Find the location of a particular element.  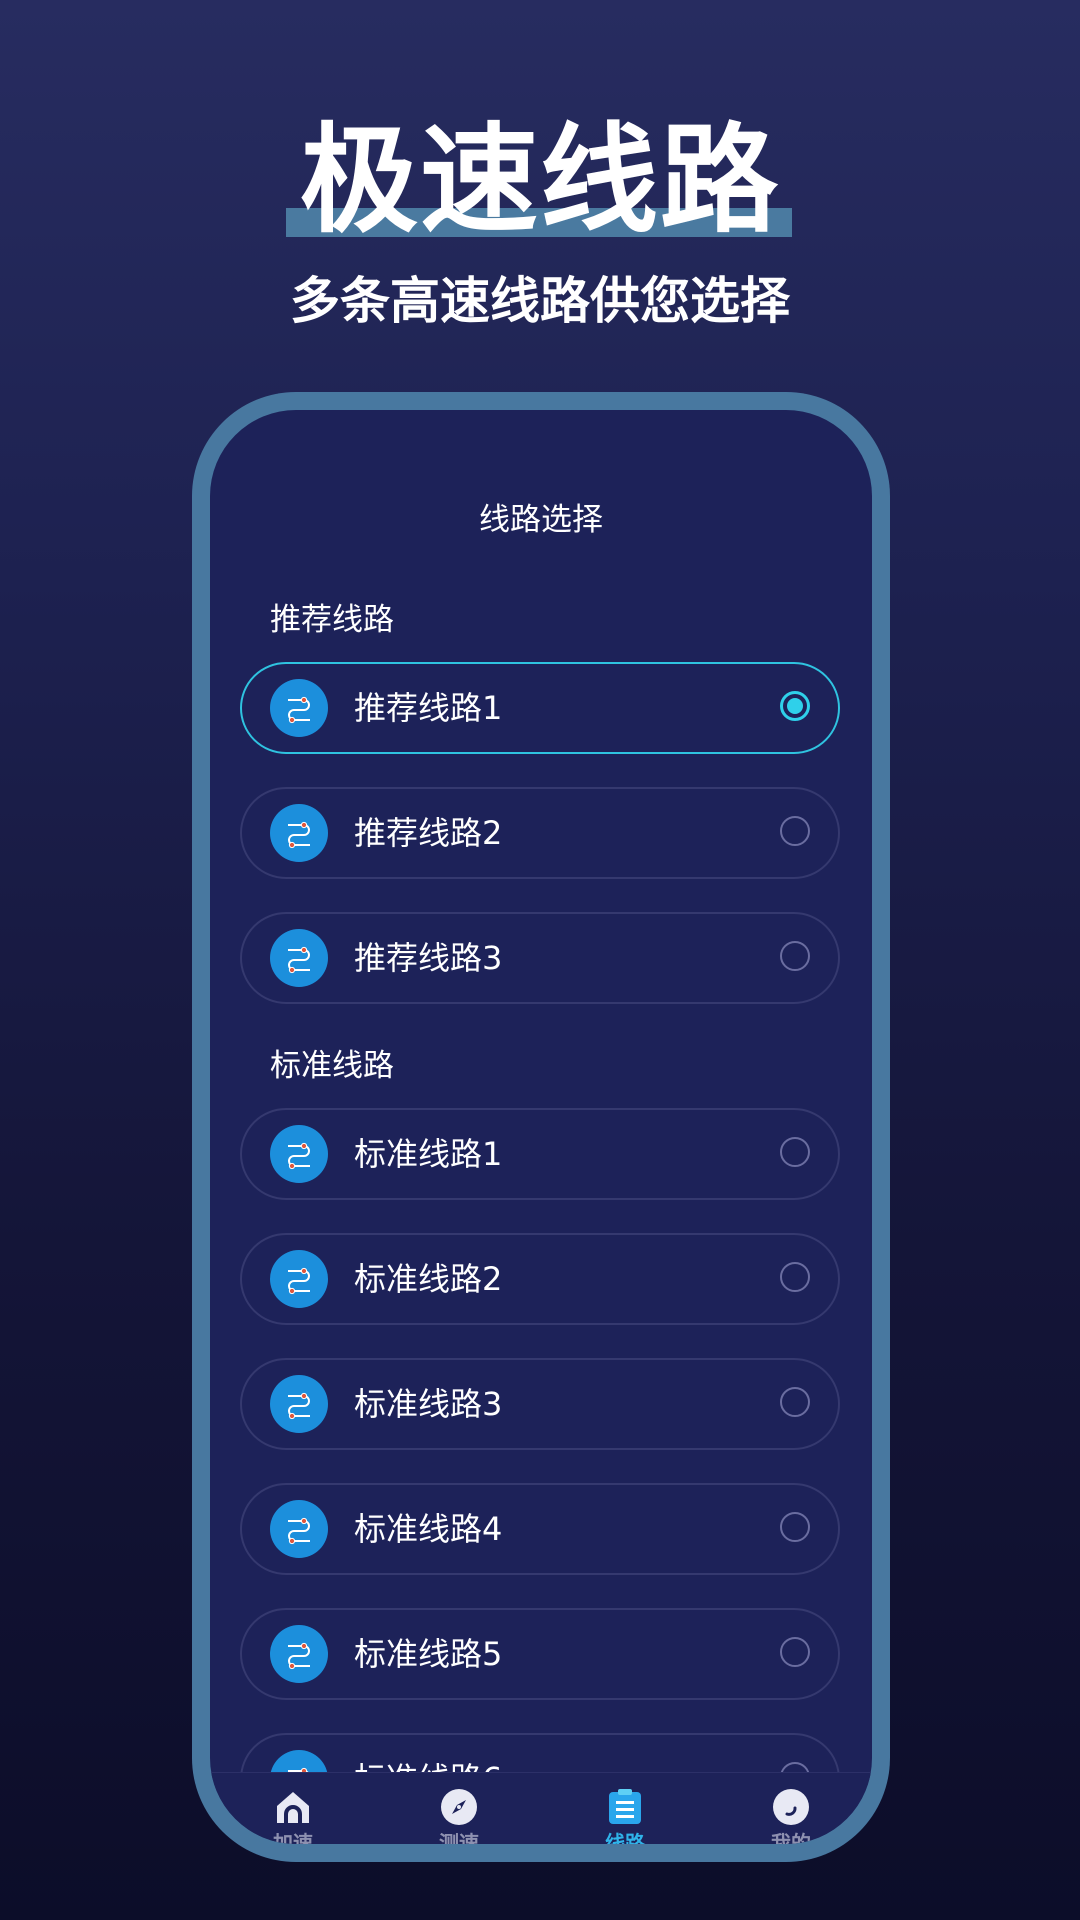

route-item-recommended-2: 推荐线路2 is located at coordinates (540, 833).